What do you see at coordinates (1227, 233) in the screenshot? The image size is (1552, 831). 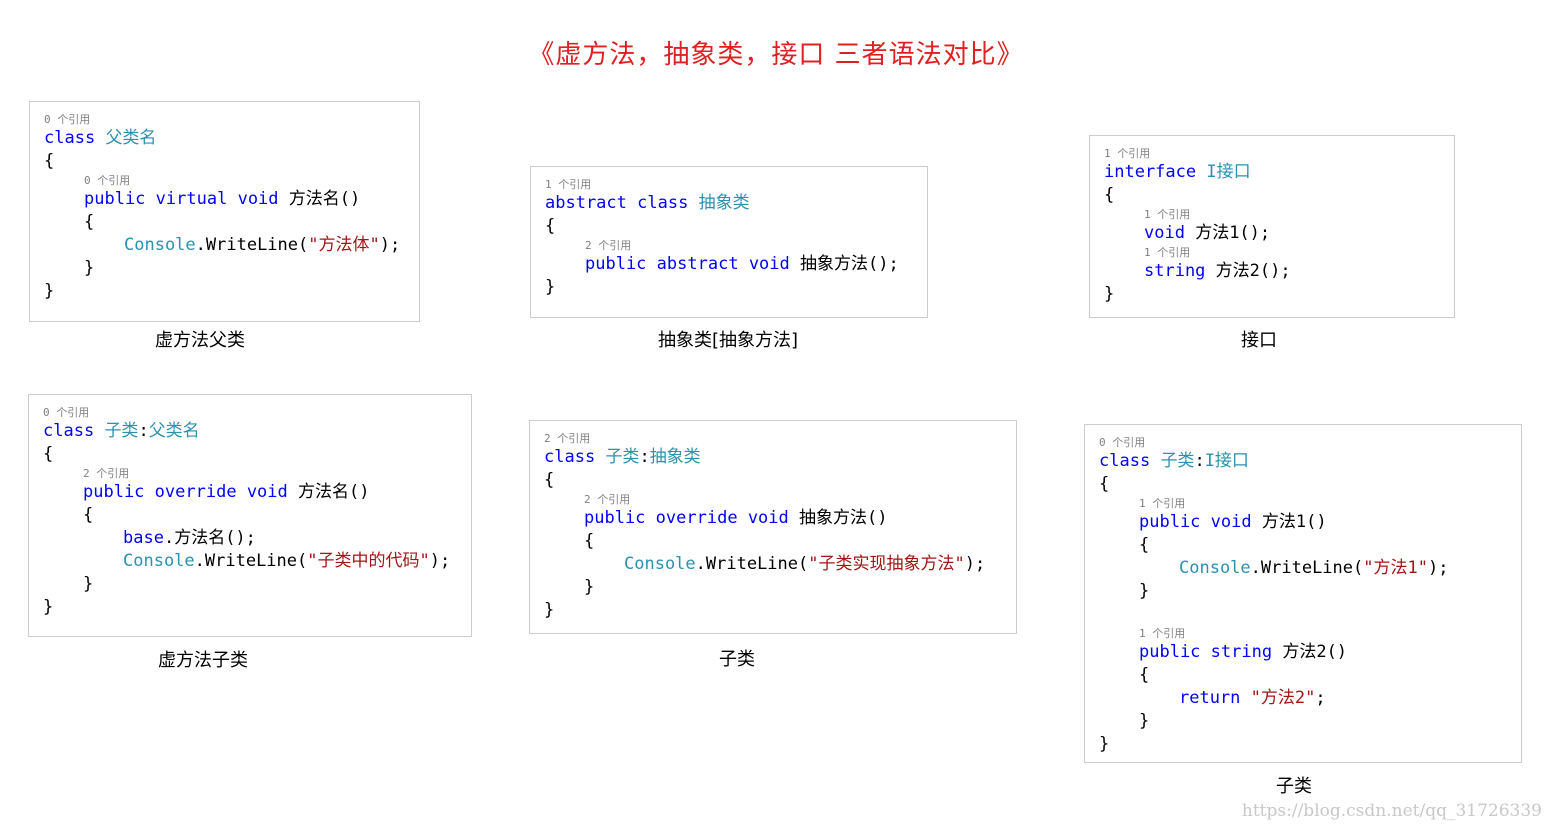 I see `code-token: 方法1();` at bounding box center [1227, 233].